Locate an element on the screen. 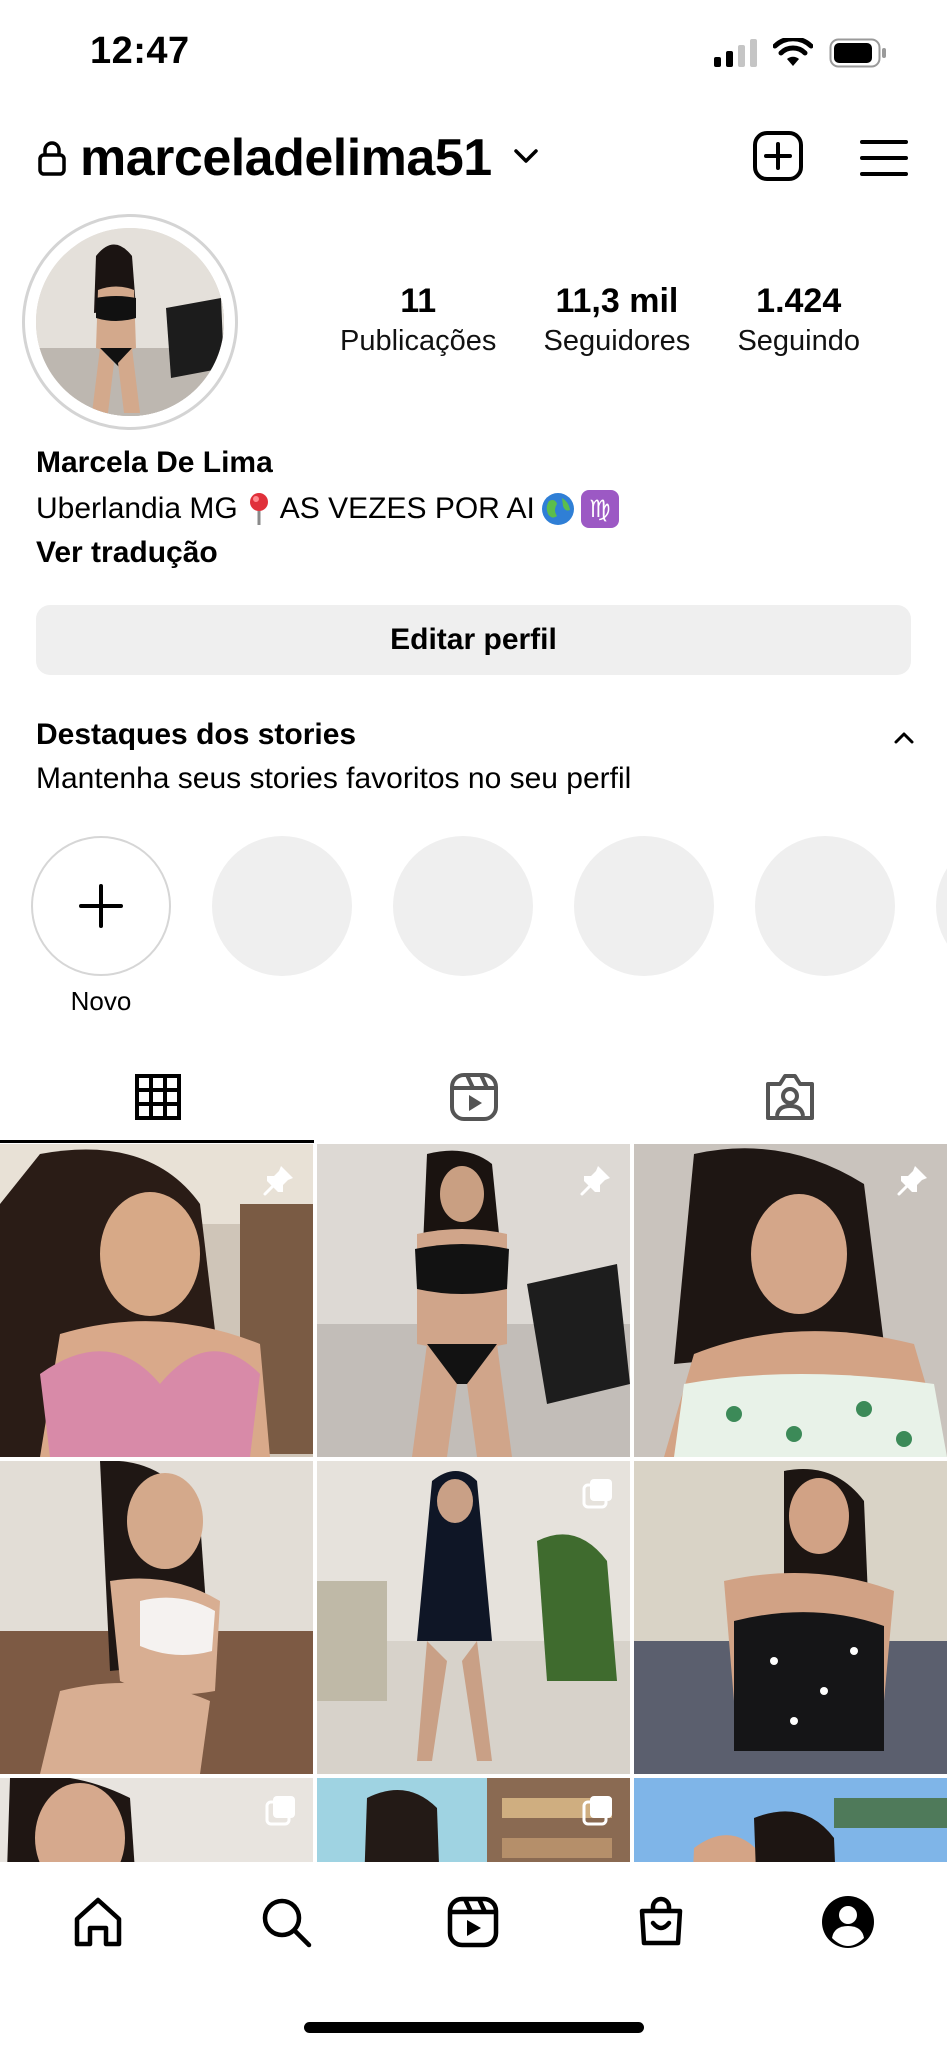  grid-icon is located at coordinates (157, 1097).